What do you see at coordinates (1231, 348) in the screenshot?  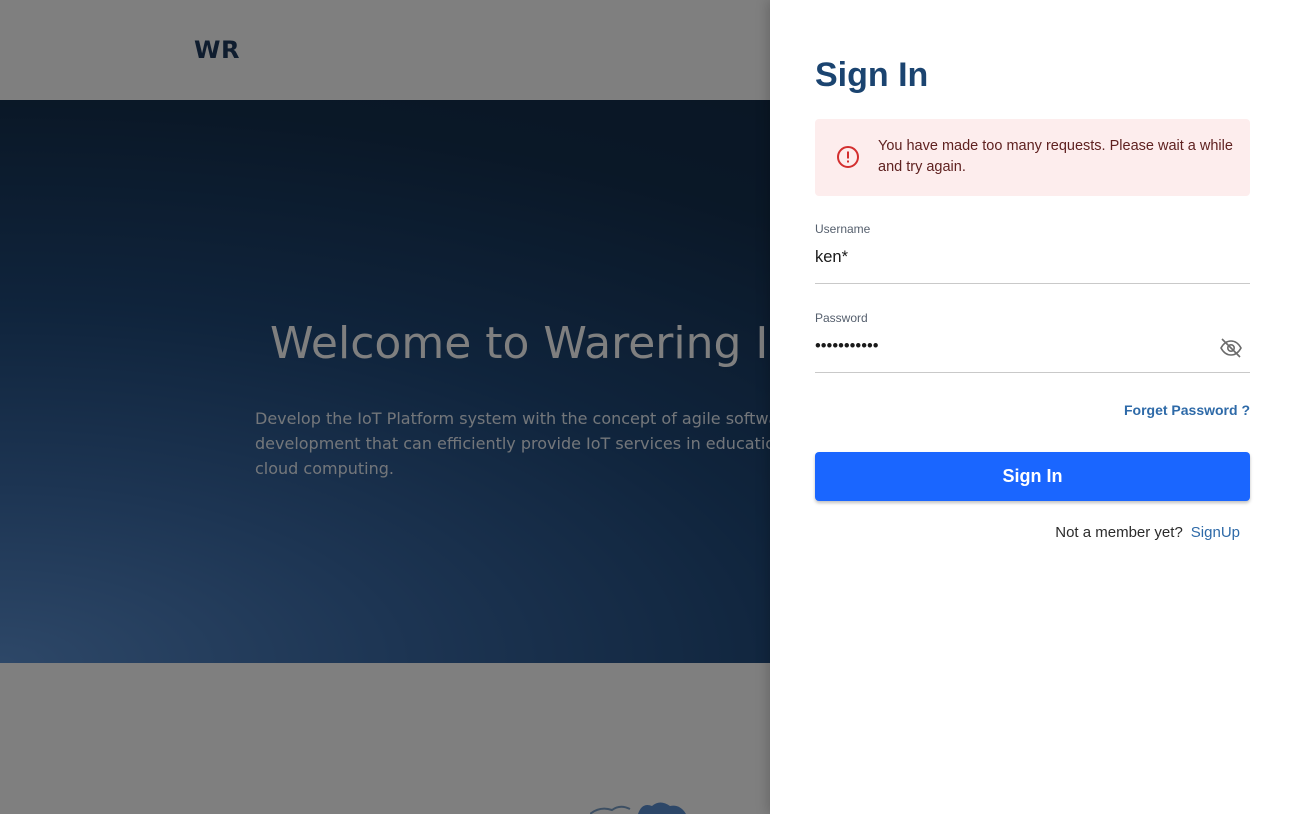 I see `visibility-off-icon` at bounding box center [1231, 348].